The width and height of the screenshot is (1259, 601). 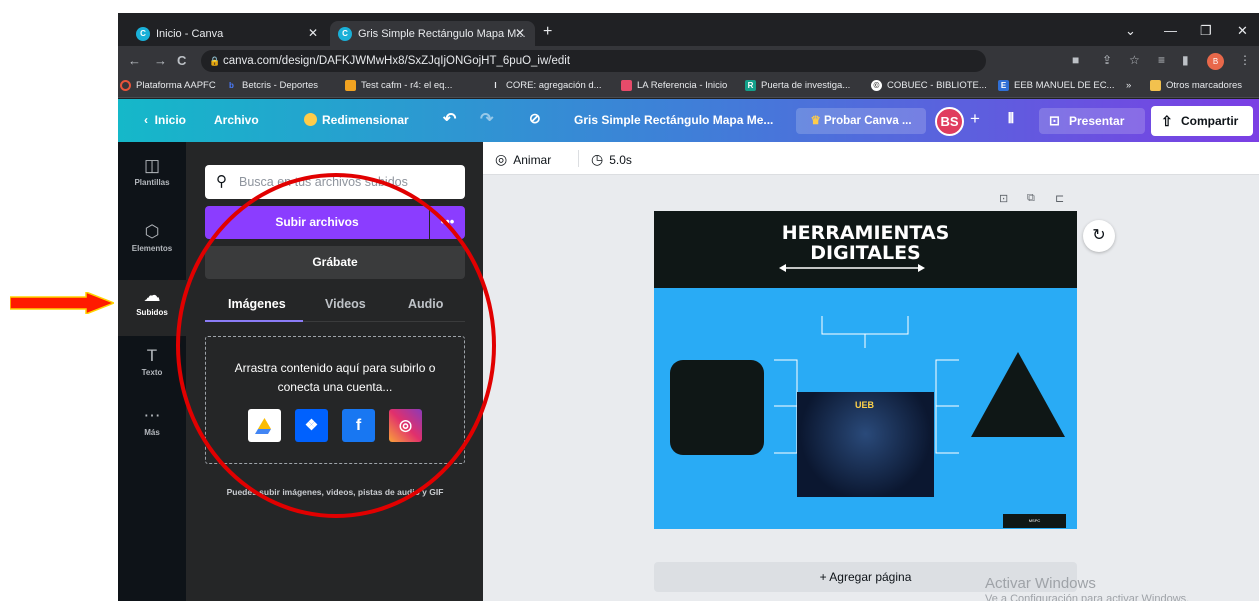 What do you see at coordinates (336, 345) in the screenshot?
I see `annotation-circle` at bounding box center [336, 345].